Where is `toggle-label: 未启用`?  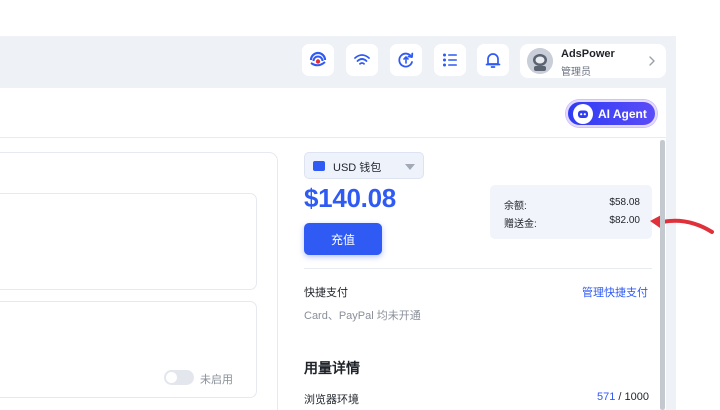
toggle-label: 未启用 is located at coordinates (216, 380).